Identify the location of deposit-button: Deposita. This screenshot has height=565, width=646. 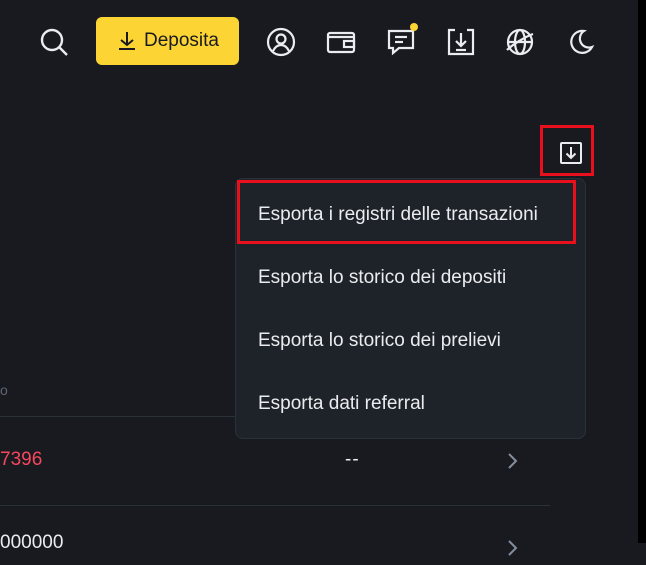
(167, 41).